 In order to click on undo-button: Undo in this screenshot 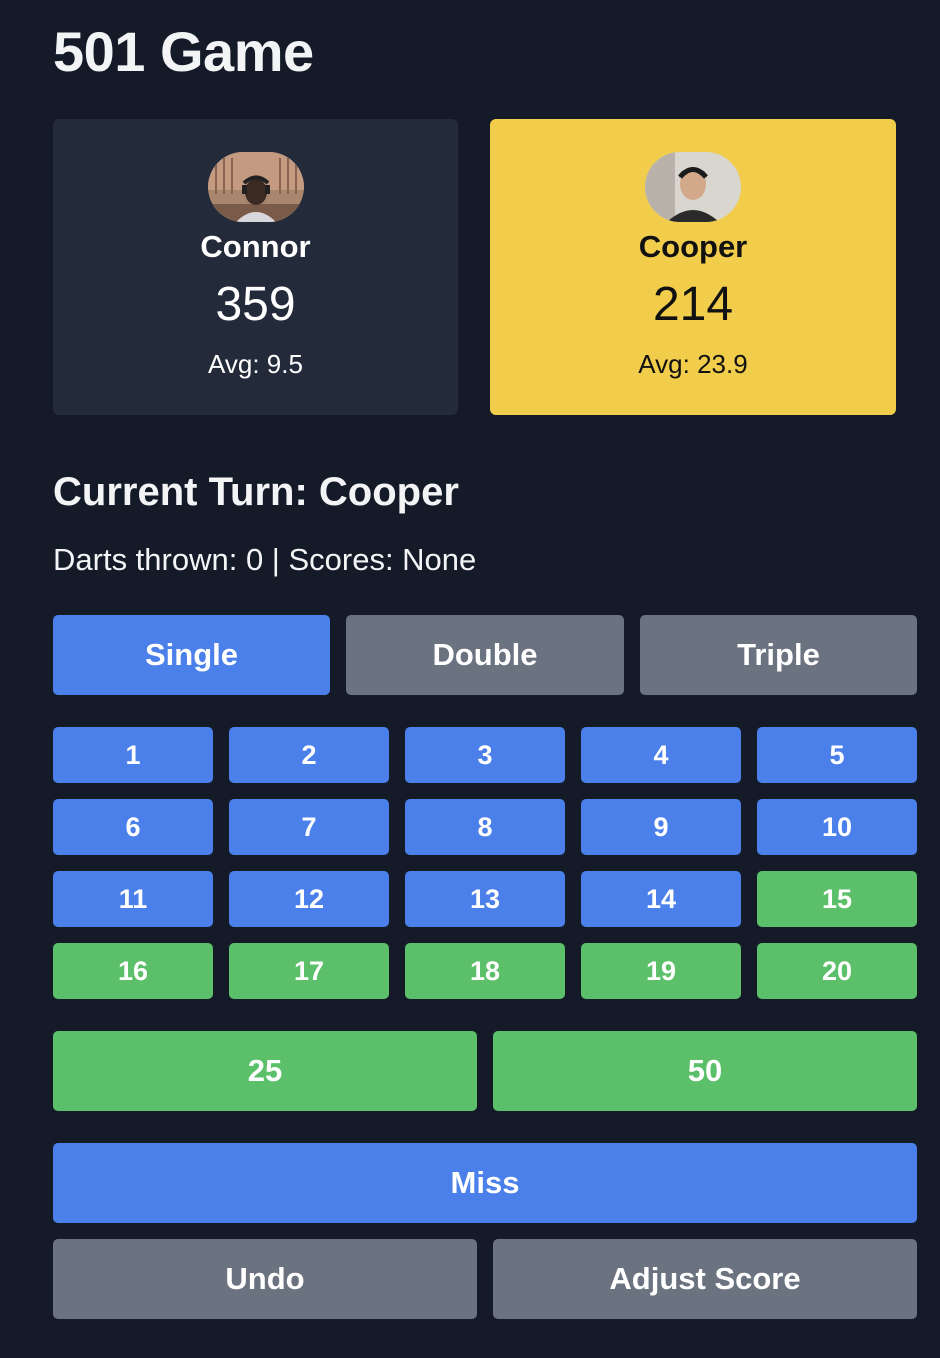, I will do `click(265, 1279)`.